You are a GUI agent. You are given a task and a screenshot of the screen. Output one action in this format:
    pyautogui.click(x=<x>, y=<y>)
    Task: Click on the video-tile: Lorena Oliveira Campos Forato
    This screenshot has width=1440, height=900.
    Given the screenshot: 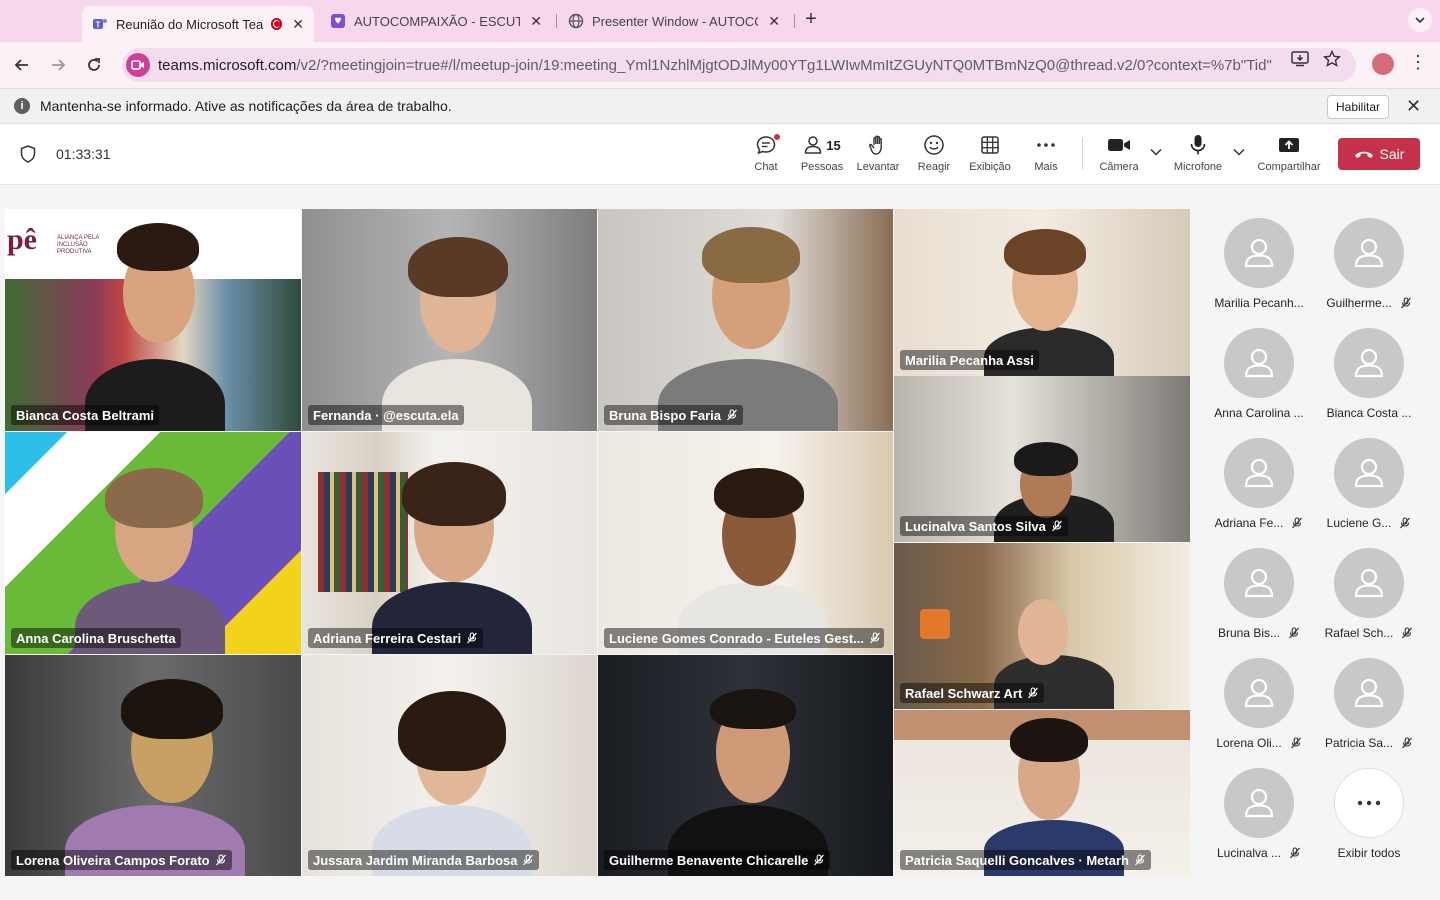 What is the action you would take?
    pyautogui.click(x=153, y=765)
    